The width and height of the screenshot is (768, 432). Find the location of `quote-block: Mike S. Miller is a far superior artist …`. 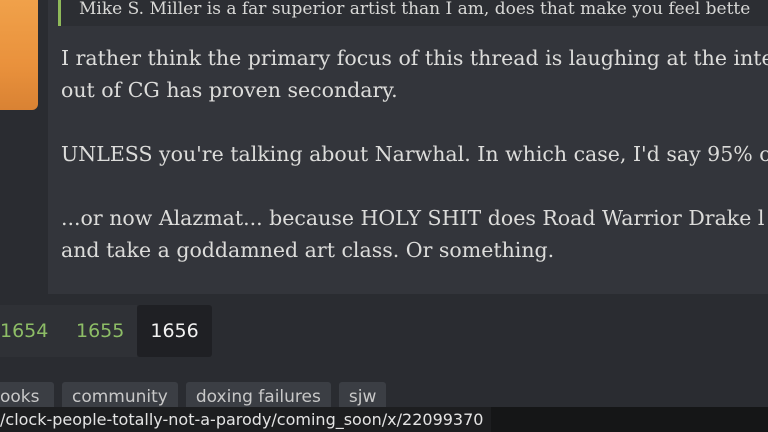

quote-block: Mike S. Miller is a far superior artist … is located at coordinates (413, 13).